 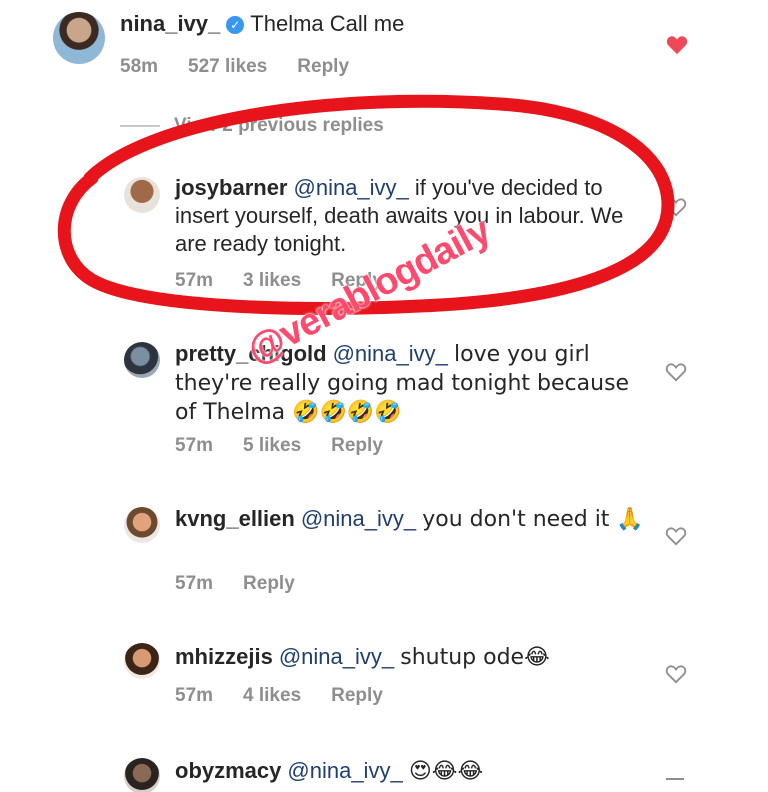 I want to click on reply-username: obyzmacy, so click(x=228, y=770).